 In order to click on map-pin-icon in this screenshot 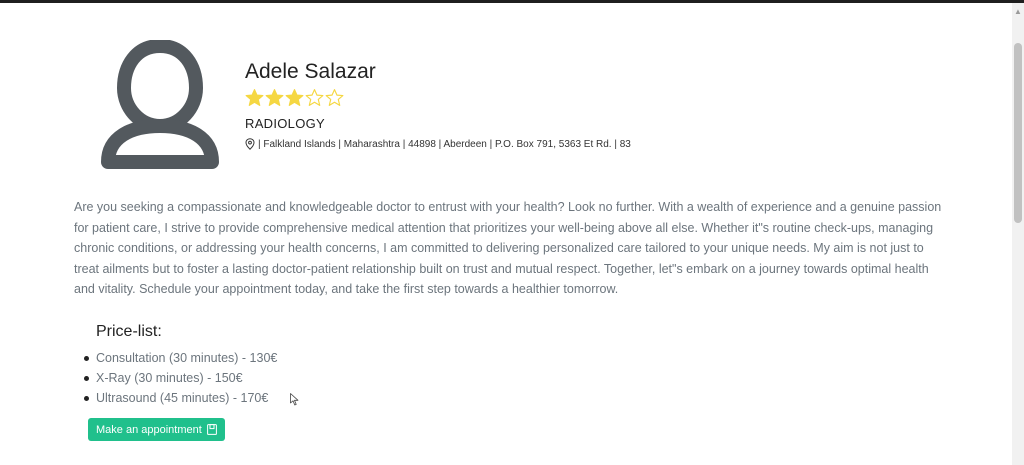, I will do `click(250, 144)`.